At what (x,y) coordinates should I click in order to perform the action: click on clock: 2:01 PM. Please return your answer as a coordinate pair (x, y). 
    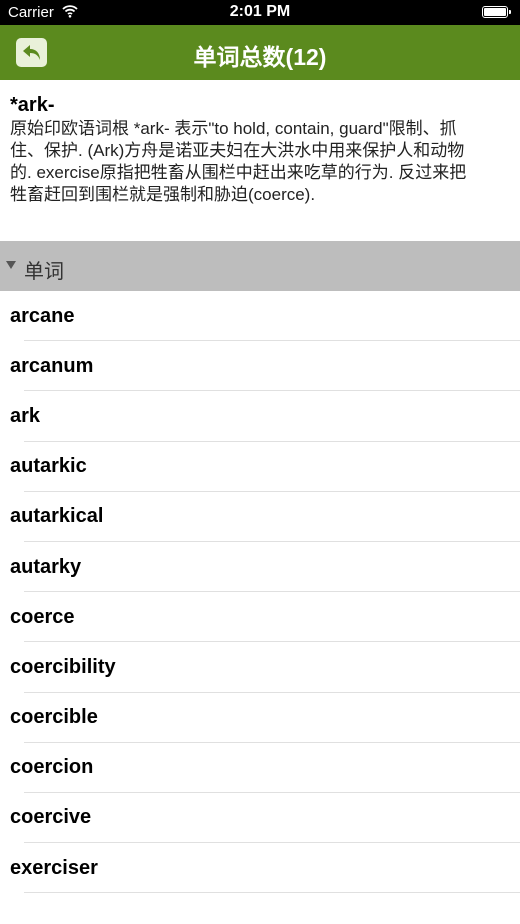
    Looking at the image, I should click on (260, 11).